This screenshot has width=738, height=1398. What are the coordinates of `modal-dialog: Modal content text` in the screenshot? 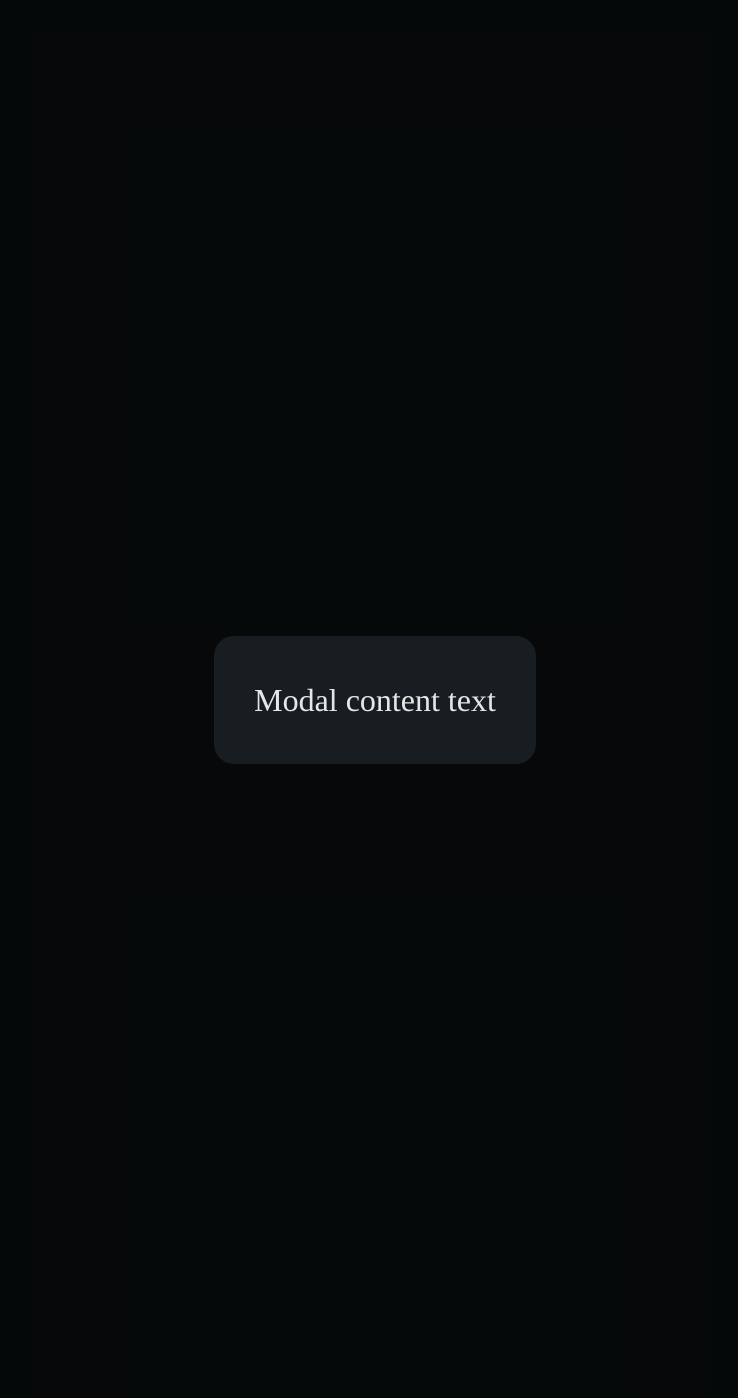 It's located at (375, 700).